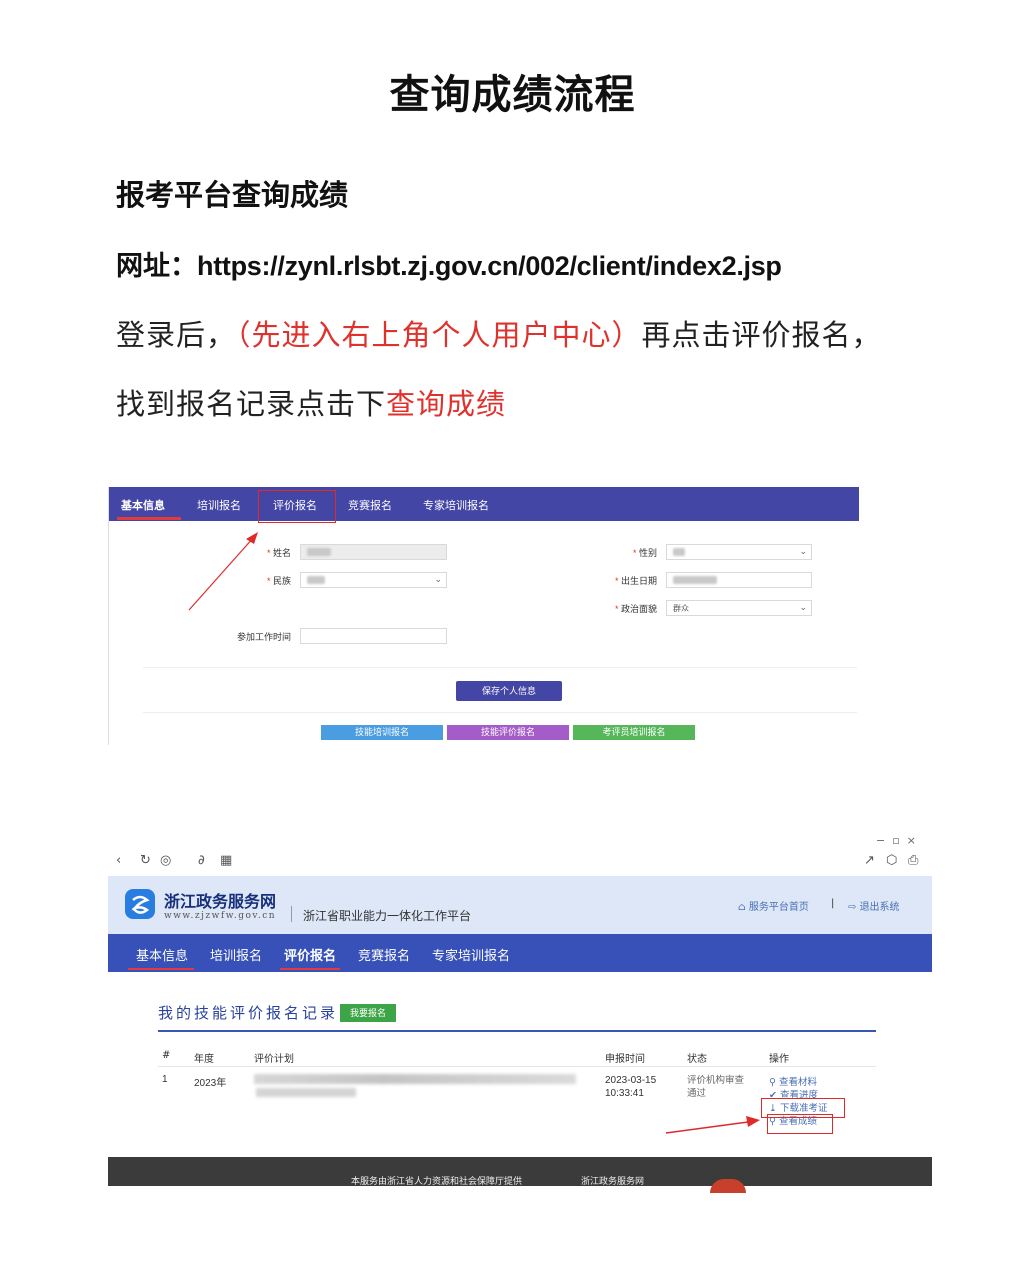  What do you see at coordinates (156, 266) in the screenshot?
I see `url-label: 网址：` at bounding box center [156, 266].